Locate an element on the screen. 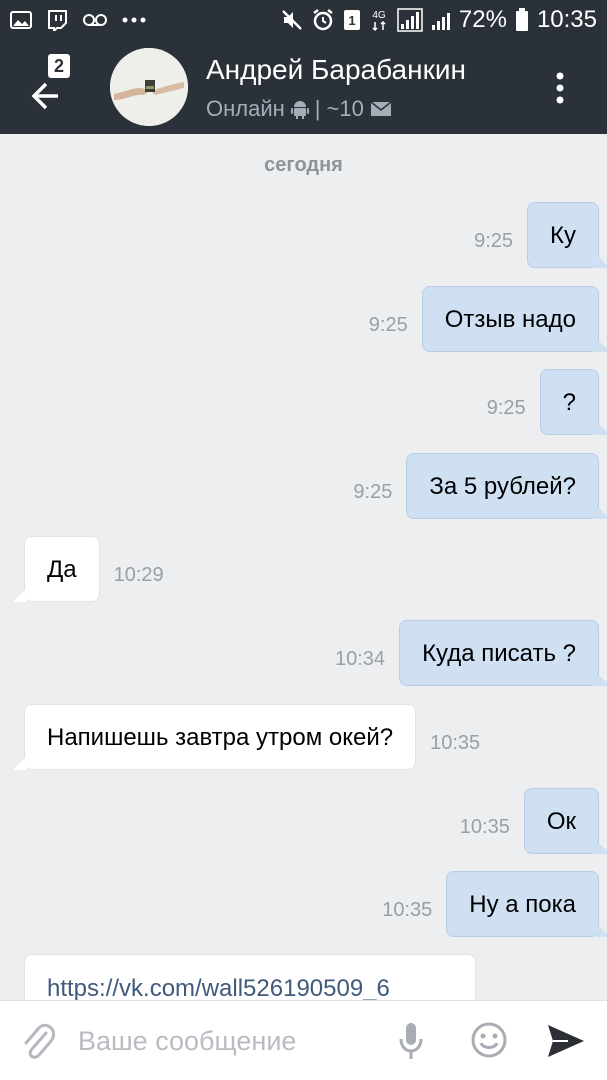 This screenshot has width=607, height=1080. online-status: Онлайн is located at coordinates (245, 108).